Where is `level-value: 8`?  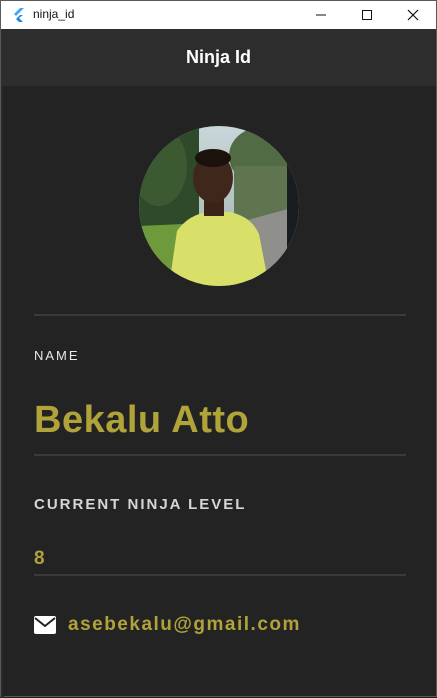 level-value: 8 is located at coordinates (39, 558).